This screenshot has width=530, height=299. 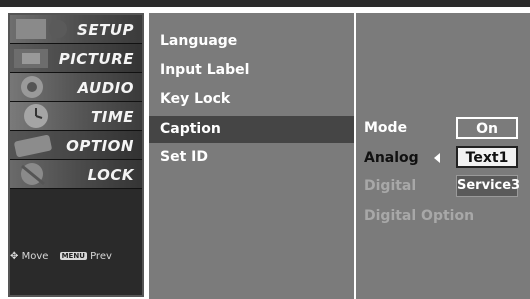 What do you see at coordinates (45, 116) in the screenshot?
I see `clock-icon` at bounding box center [45, 116].